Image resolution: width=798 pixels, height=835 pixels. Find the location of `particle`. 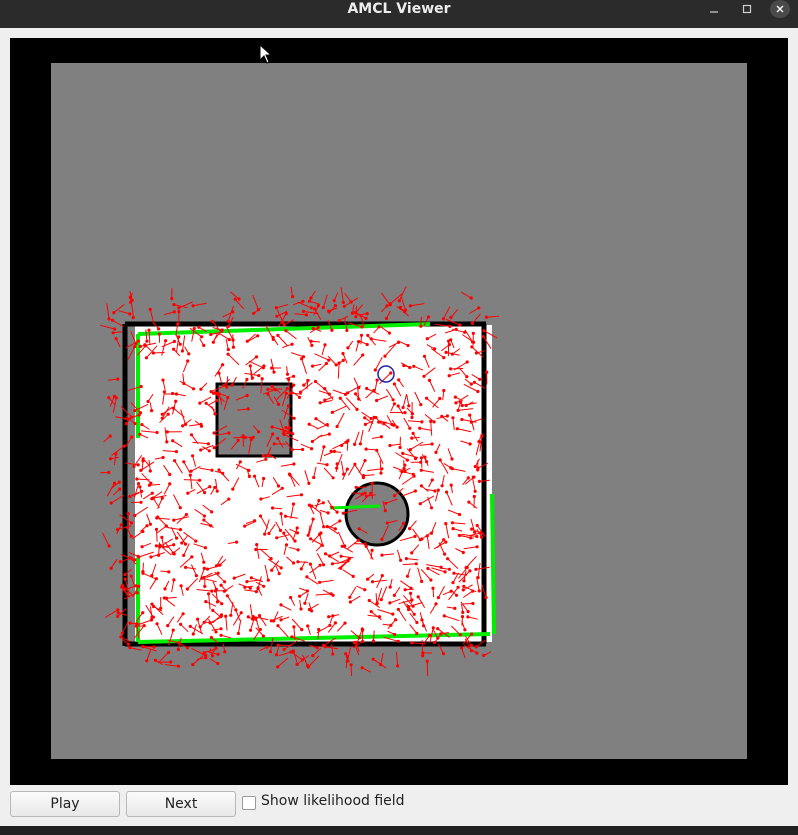

particle is located at coordinates (191, 480).